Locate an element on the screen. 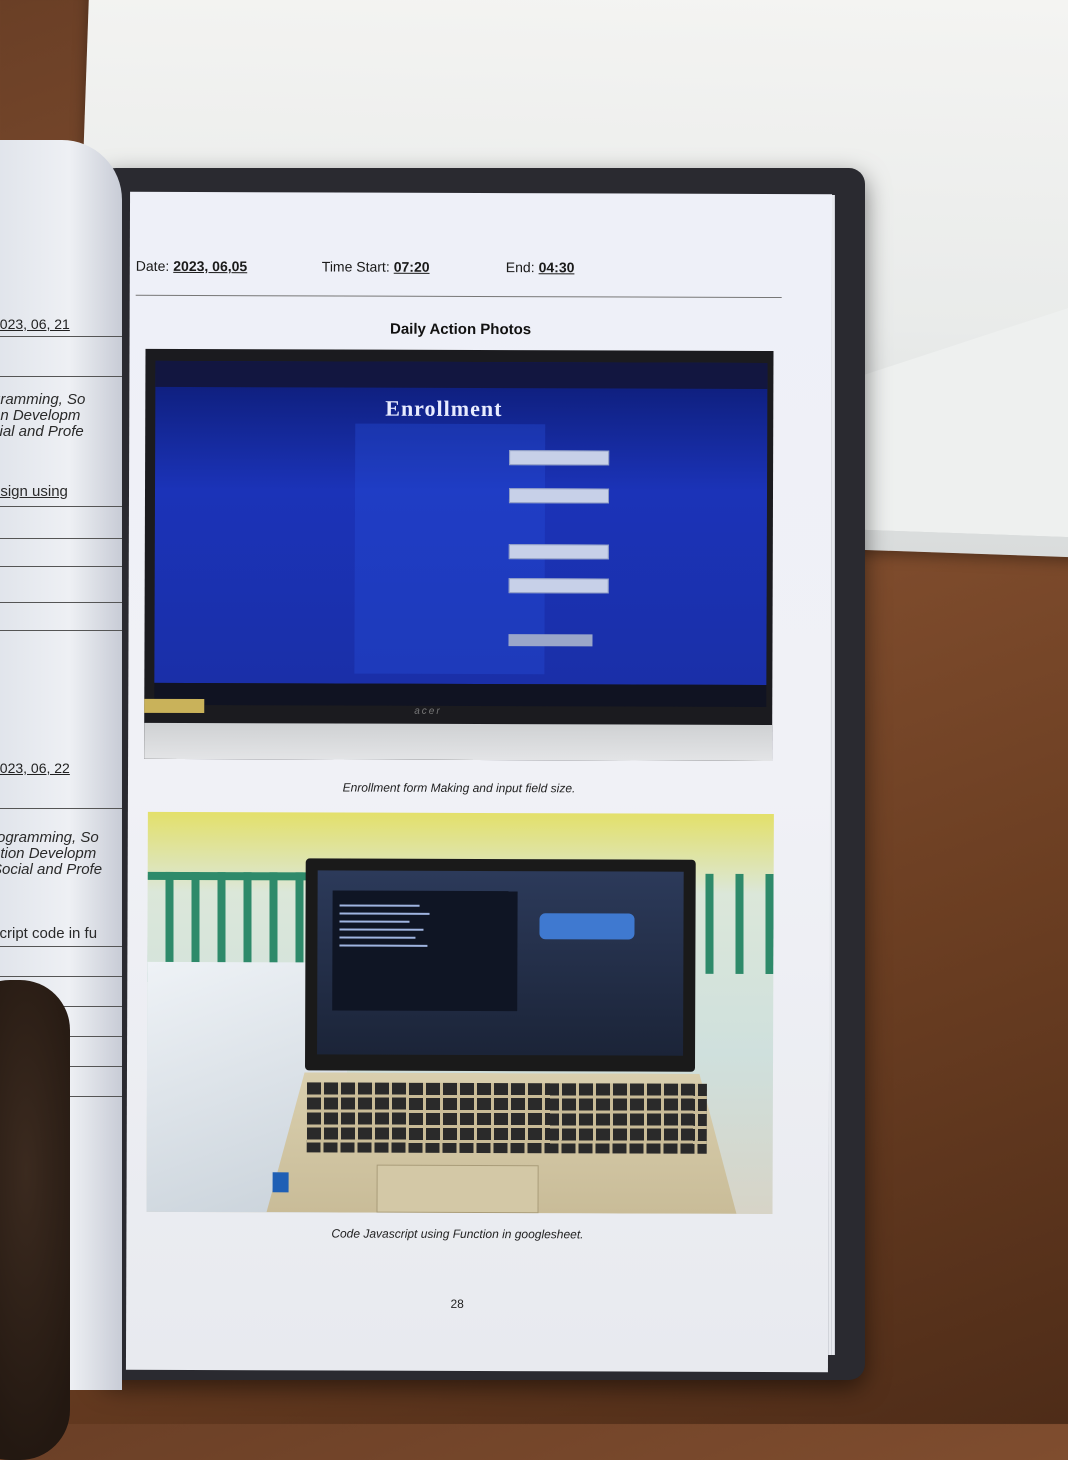 This screenshot has width=1068, height=1460. hand is located at coordinates (35, 1220).